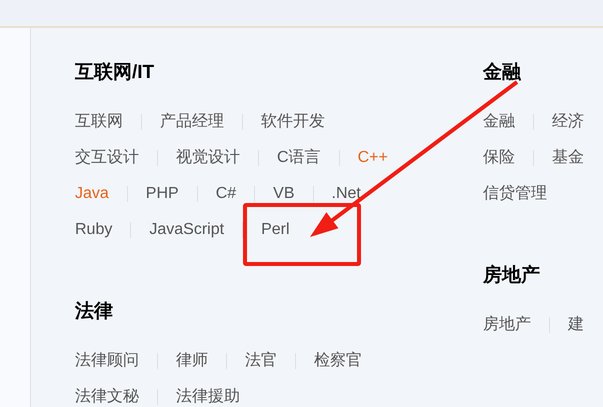  What do you see at coordinates (94, 312) in the screenshot?
I see `section-title: 法律` at bounding box center [94, 312].